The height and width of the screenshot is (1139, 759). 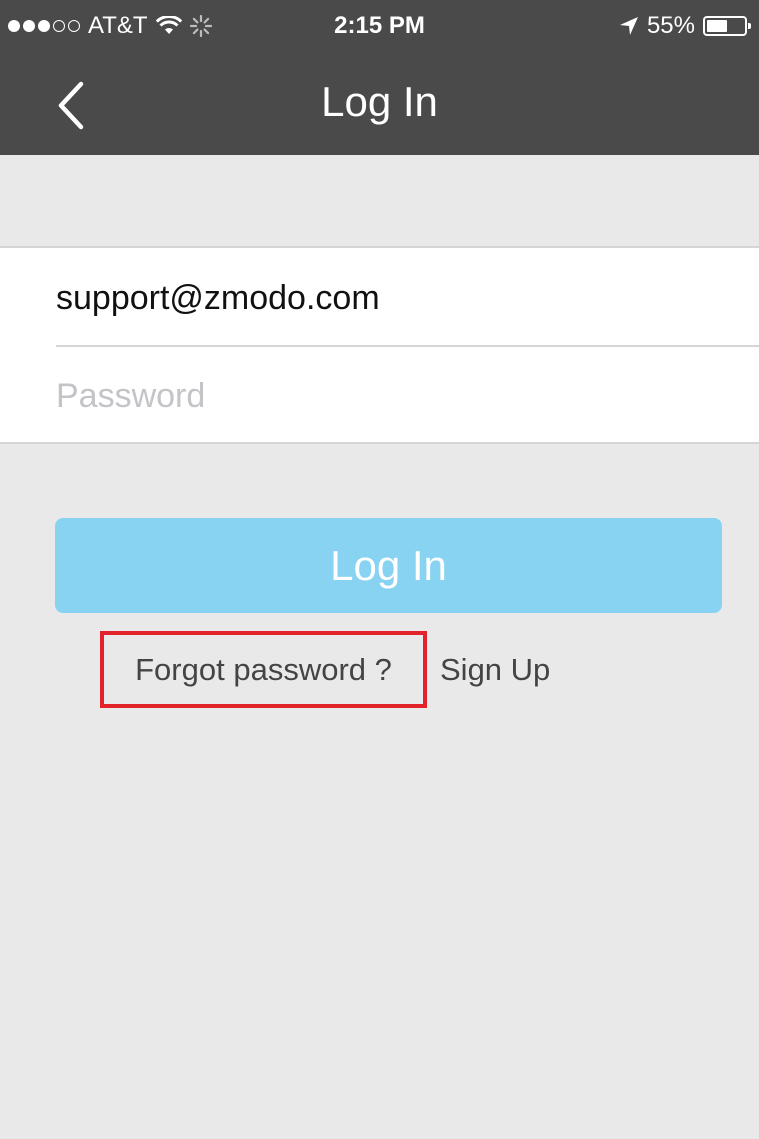 I want to click on top-bar: AT&T 2:15 PM 55% Log In, so click(x=379, y=77).